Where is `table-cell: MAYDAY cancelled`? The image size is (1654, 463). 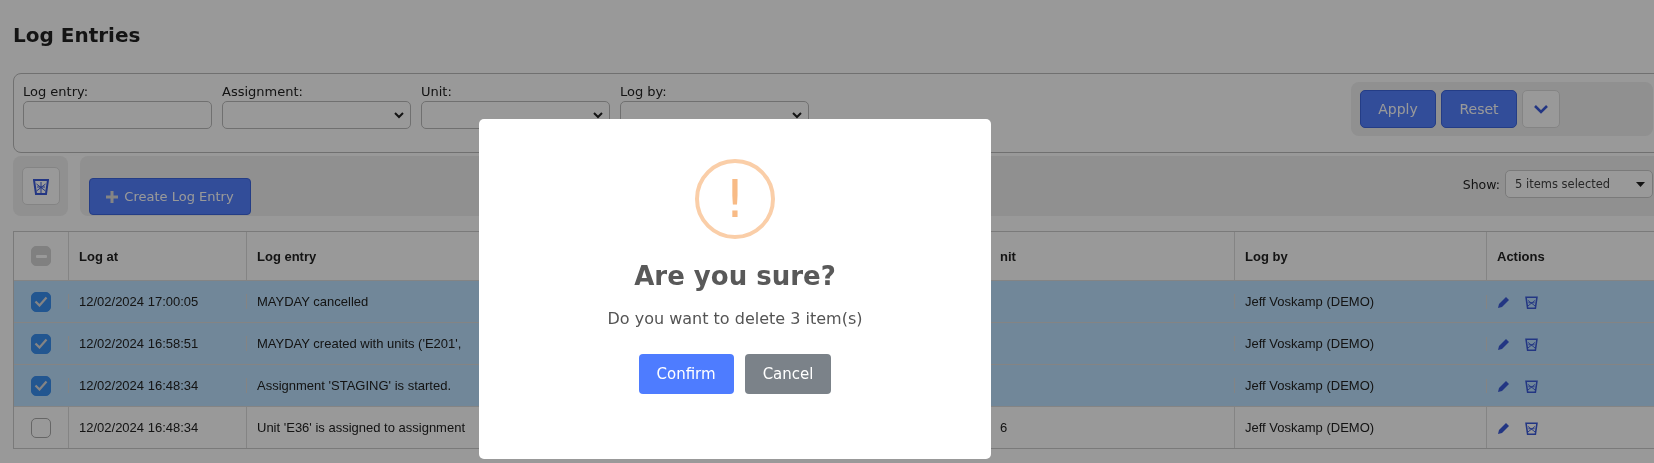
table-cell: MAYDAY cancelled is located at coordinates (313, 301).